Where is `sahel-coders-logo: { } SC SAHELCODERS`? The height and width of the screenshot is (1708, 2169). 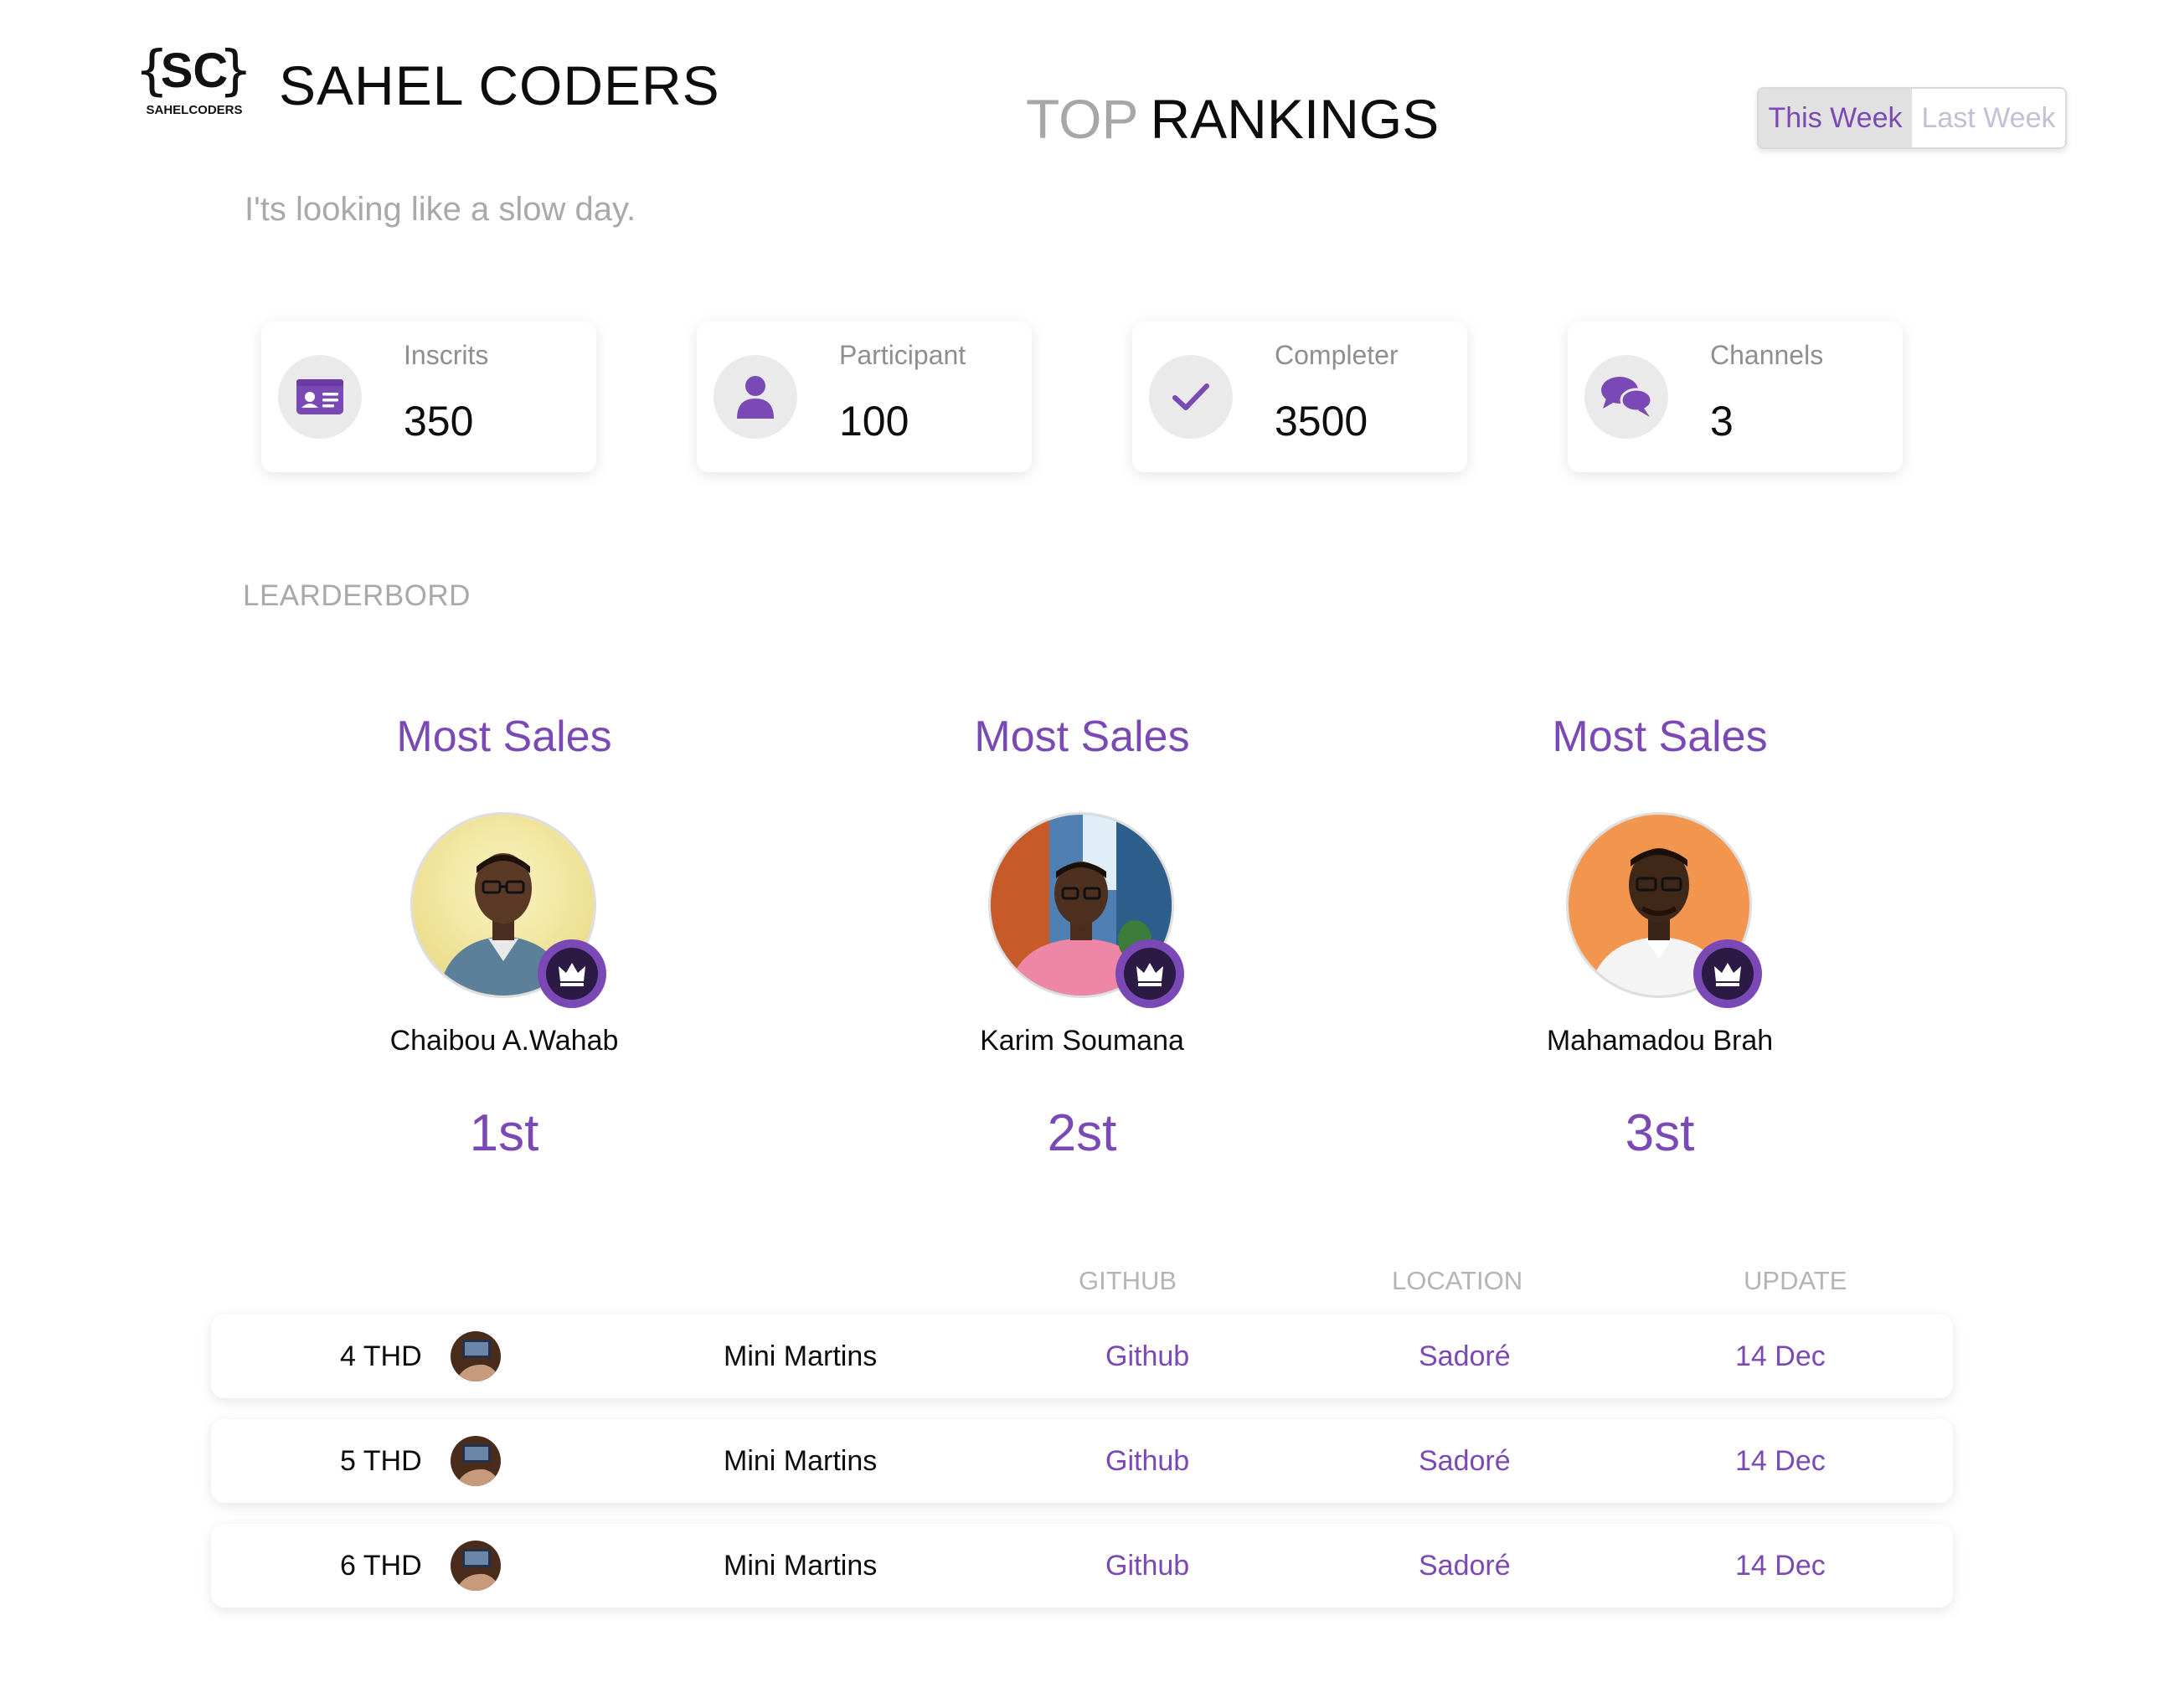 sahel-coders-logo: { } SC SAHELCODERS is located at coordinates (194, 77).